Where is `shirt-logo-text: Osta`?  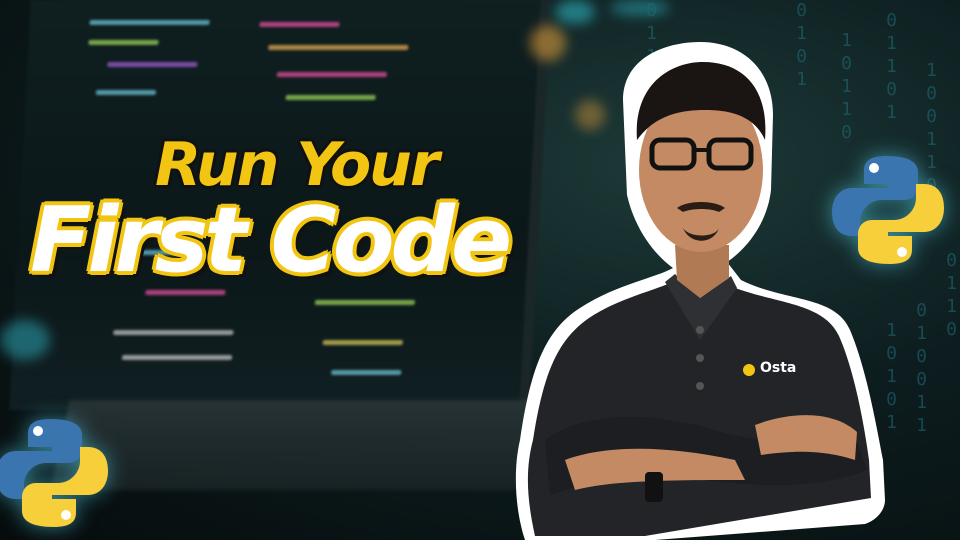
shirt-logo-text: Osta is located at coordinates (778, 368).